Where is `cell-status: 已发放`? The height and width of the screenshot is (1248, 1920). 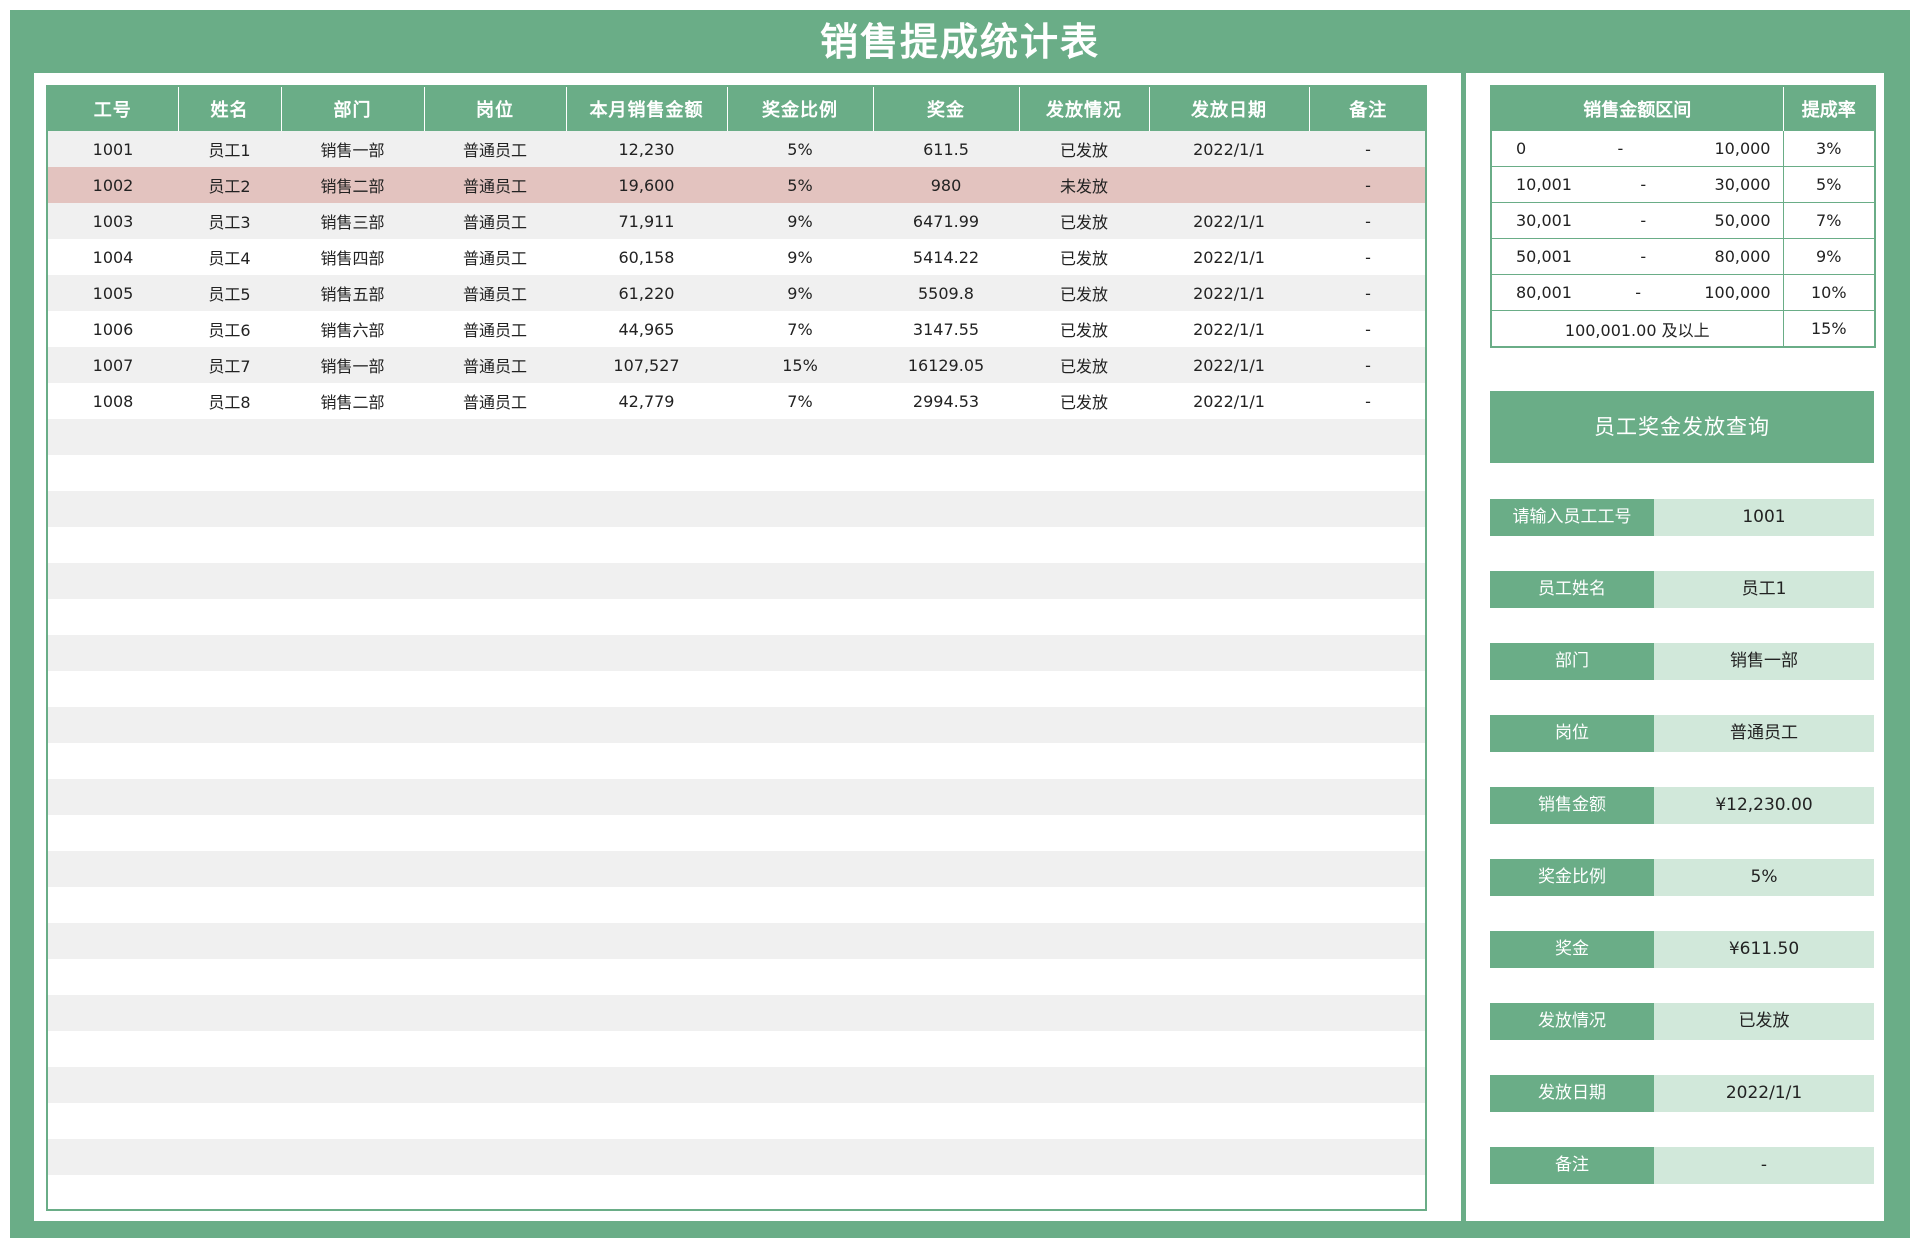
cell-status: 已发放 is located at coordinates (1084, 149).